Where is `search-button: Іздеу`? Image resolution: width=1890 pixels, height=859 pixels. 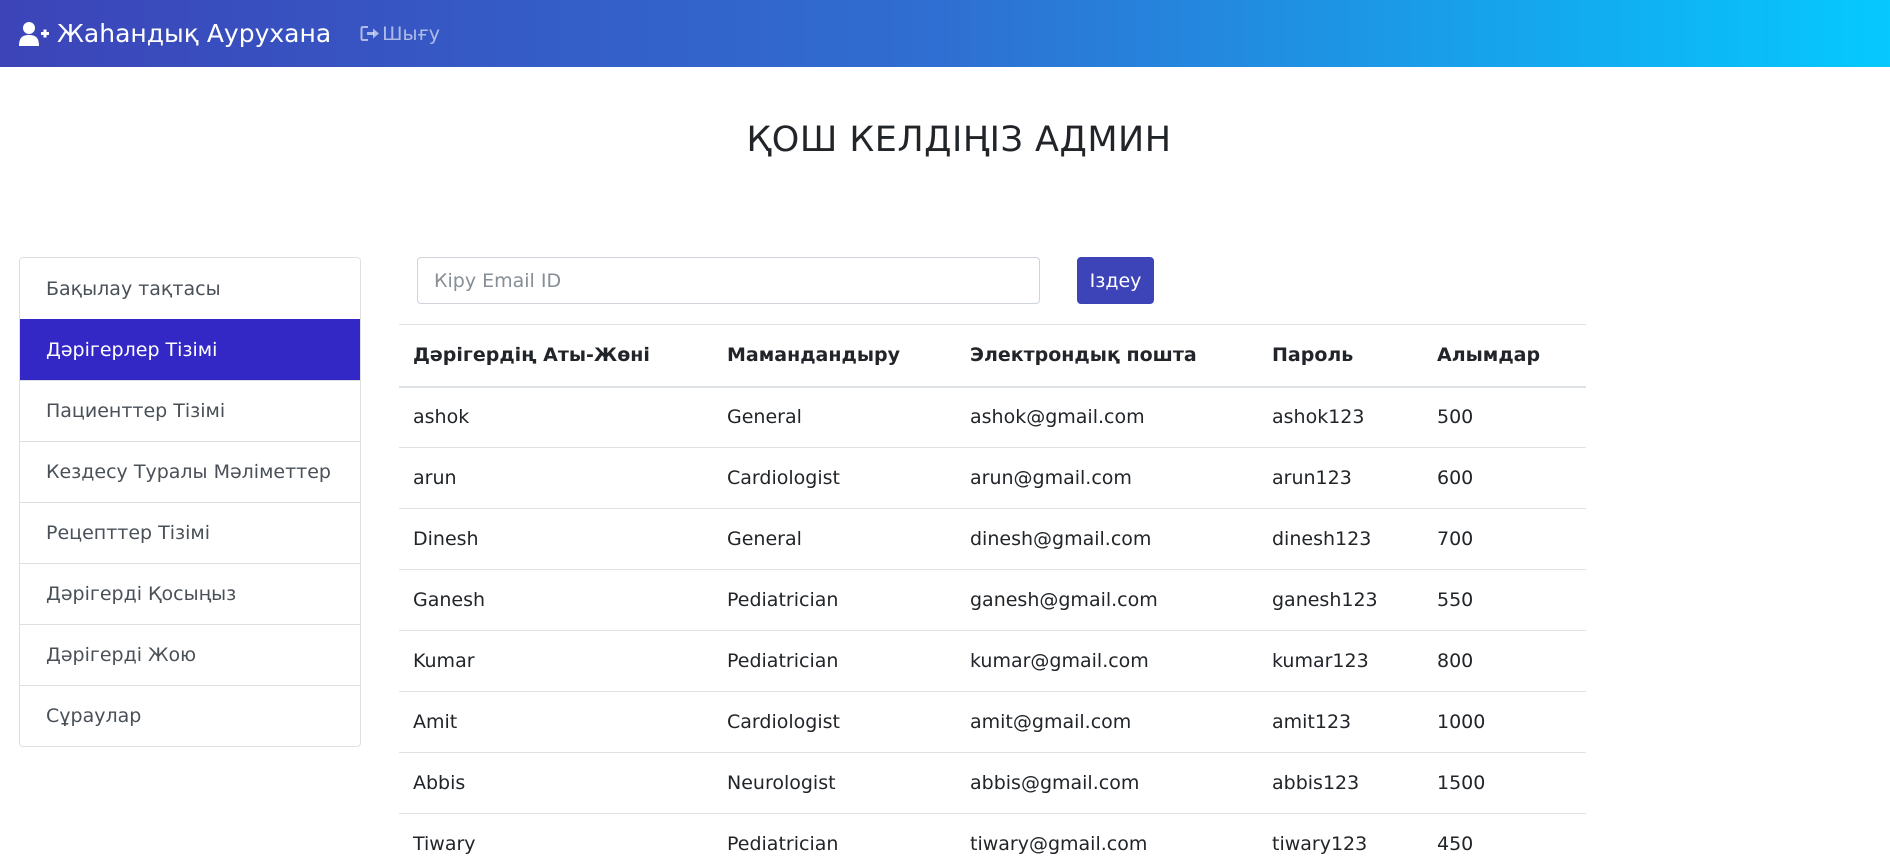
search-button: Іздеу is located at coordinates (1115, 280).